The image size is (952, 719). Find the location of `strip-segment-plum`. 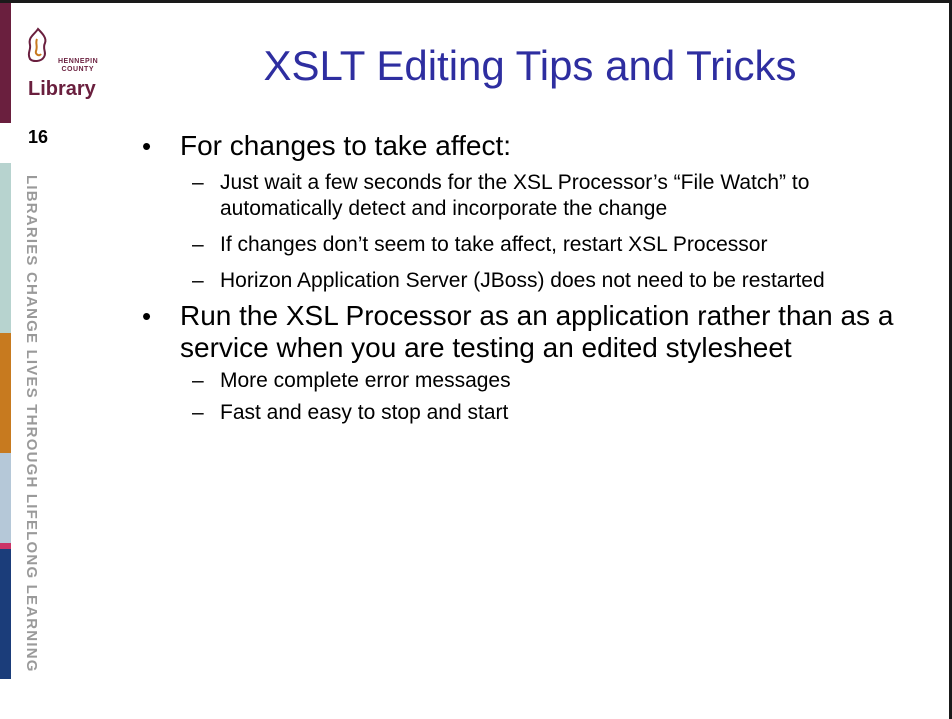

strip-segment-plum is located at coordinates (5, 63).